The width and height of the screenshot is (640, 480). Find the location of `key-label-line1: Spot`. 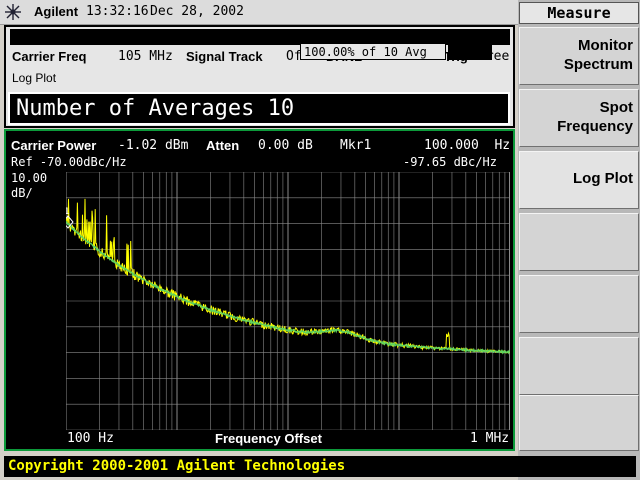

key-label-line1: Spot is located at coordinates (616, 107).